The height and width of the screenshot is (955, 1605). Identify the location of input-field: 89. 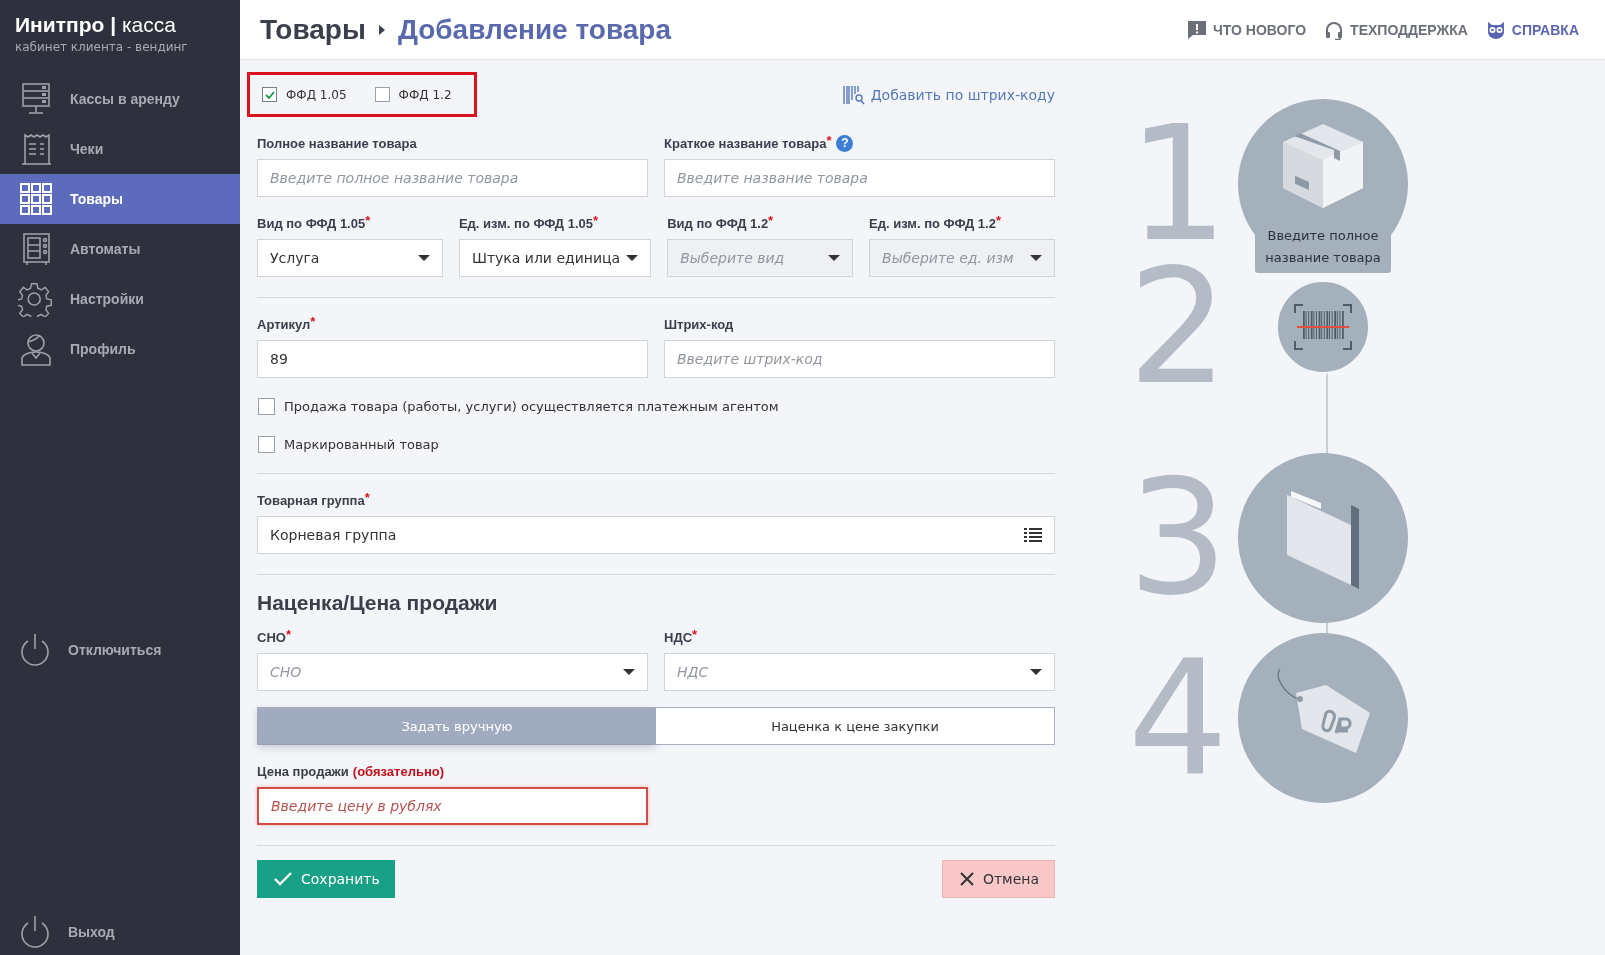
(452, 359).